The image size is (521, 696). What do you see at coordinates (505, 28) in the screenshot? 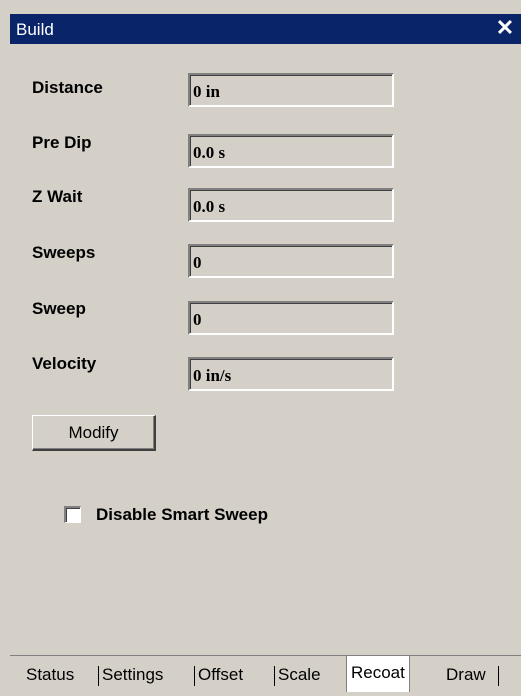
I see `close-icon: ✕` at bounding box center [505, 28].